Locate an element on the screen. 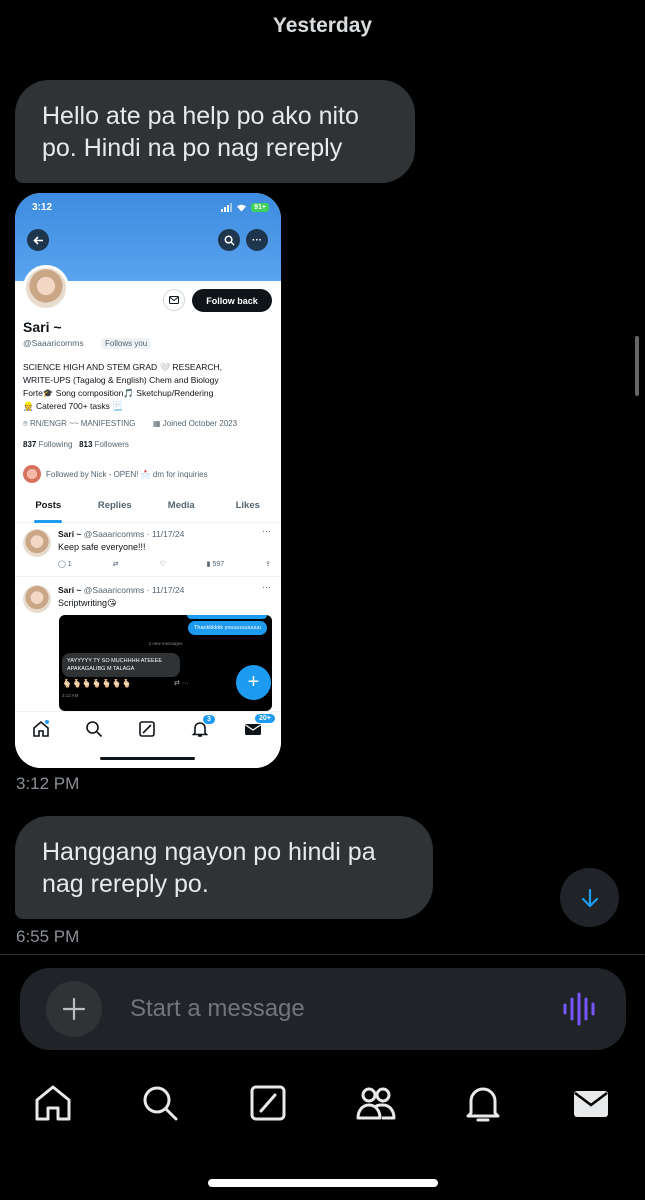  composer-divider is located at coordinates (322, 954).